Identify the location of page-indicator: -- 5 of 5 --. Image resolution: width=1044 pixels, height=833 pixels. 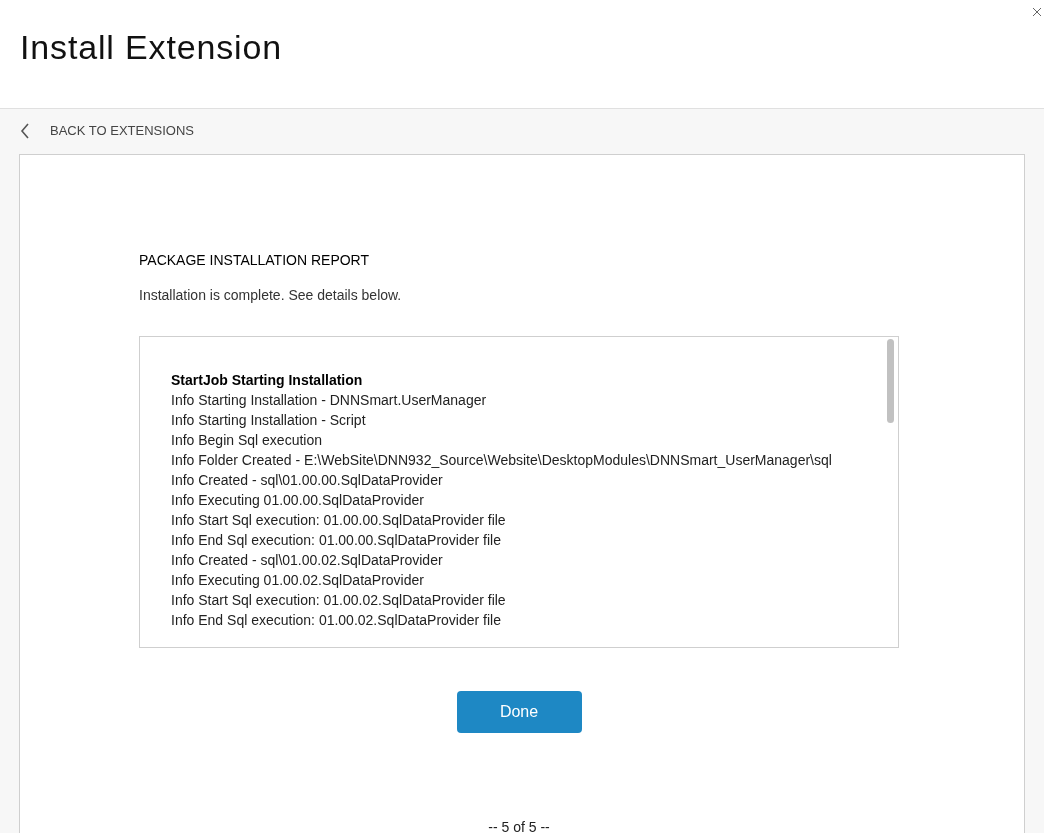
(519, 825).